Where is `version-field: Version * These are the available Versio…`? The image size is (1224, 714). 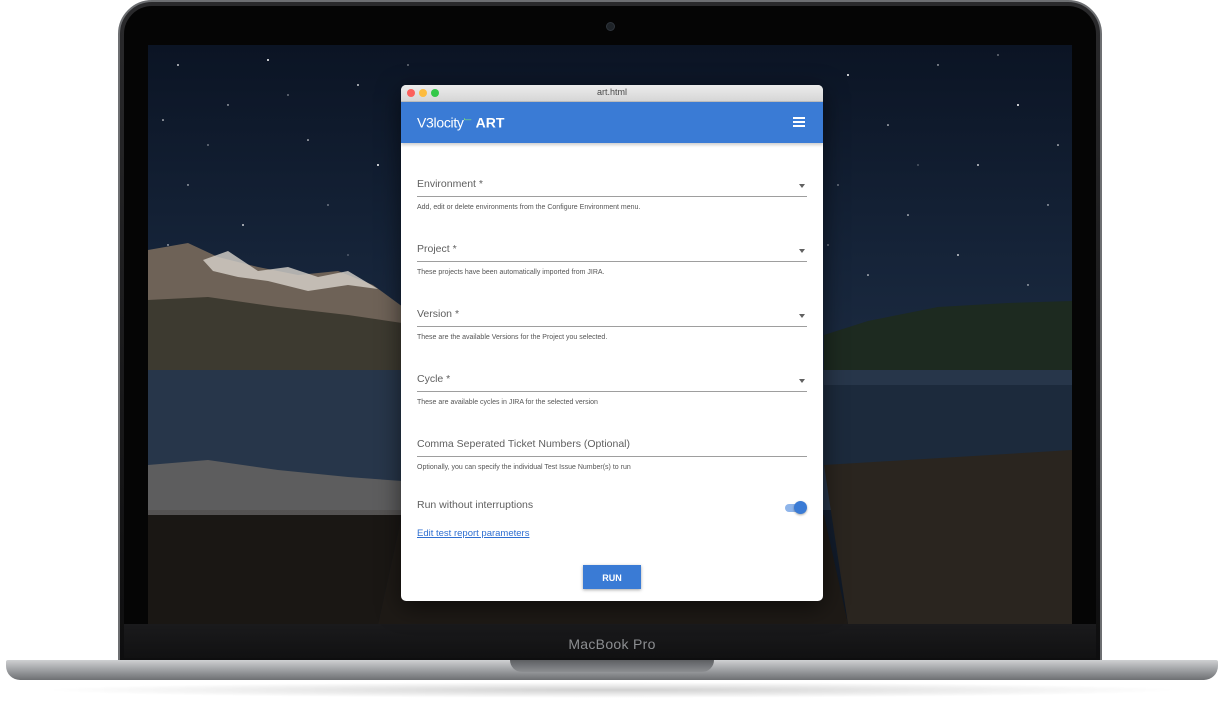 version-field: Version * These are the available Versio… is located at coordinates (612, 321).